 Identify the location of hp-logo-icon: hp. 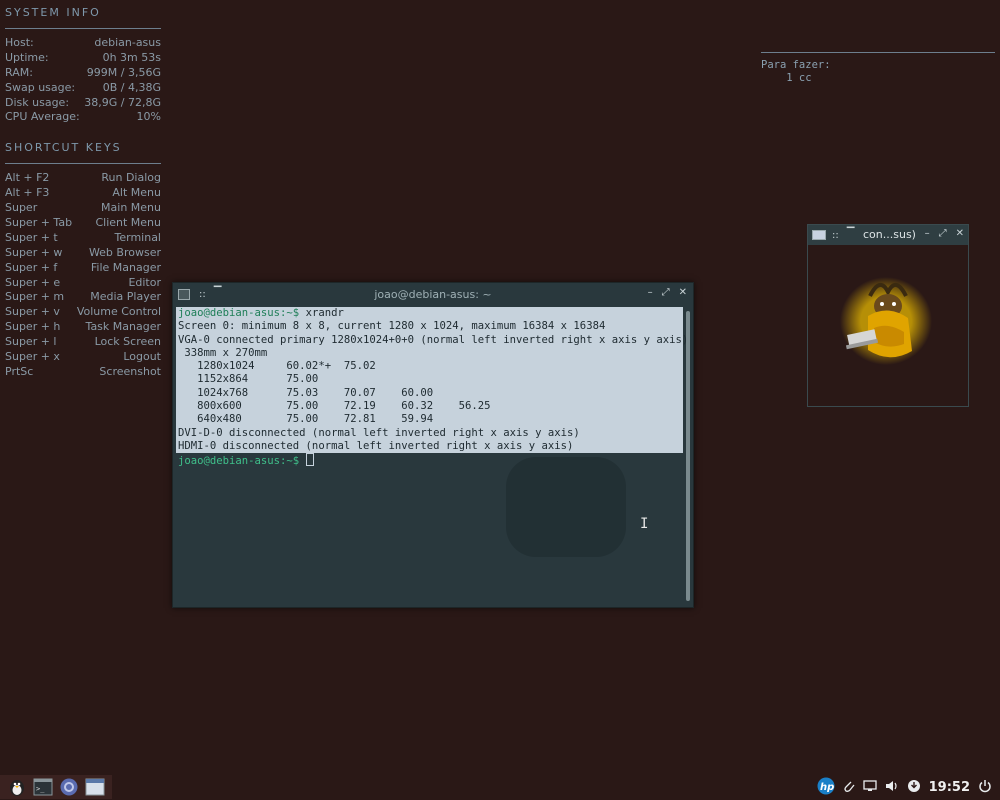
(826, 787).